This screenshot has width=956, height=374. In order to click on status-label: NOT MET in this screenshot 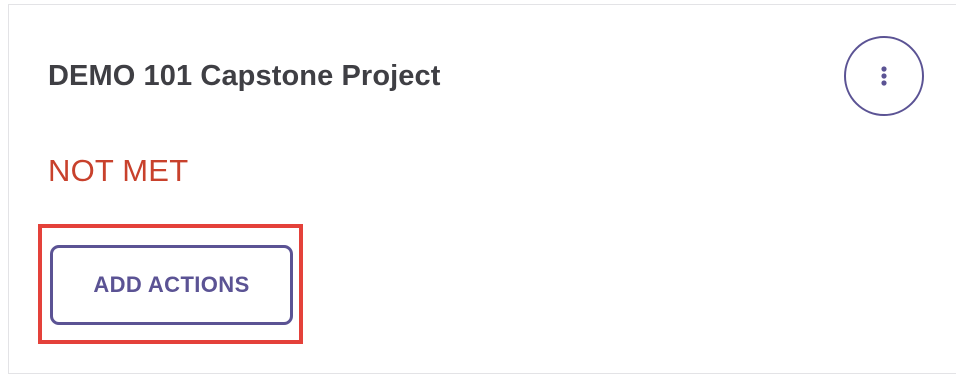, I will do `click(118, 170)`.